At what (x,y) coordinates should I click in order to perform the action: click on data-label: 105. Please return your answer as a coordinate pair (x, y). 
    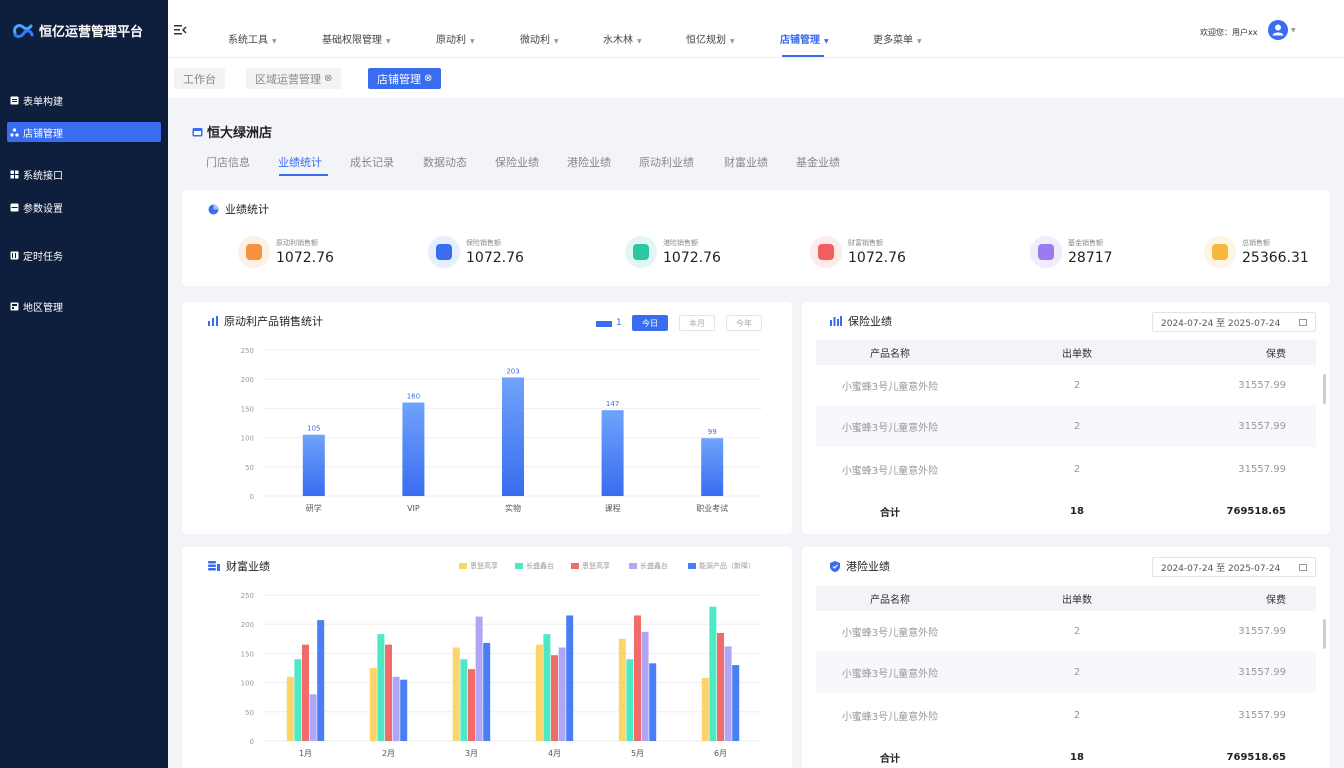
    Looking at the image, I should click on (313, 429).